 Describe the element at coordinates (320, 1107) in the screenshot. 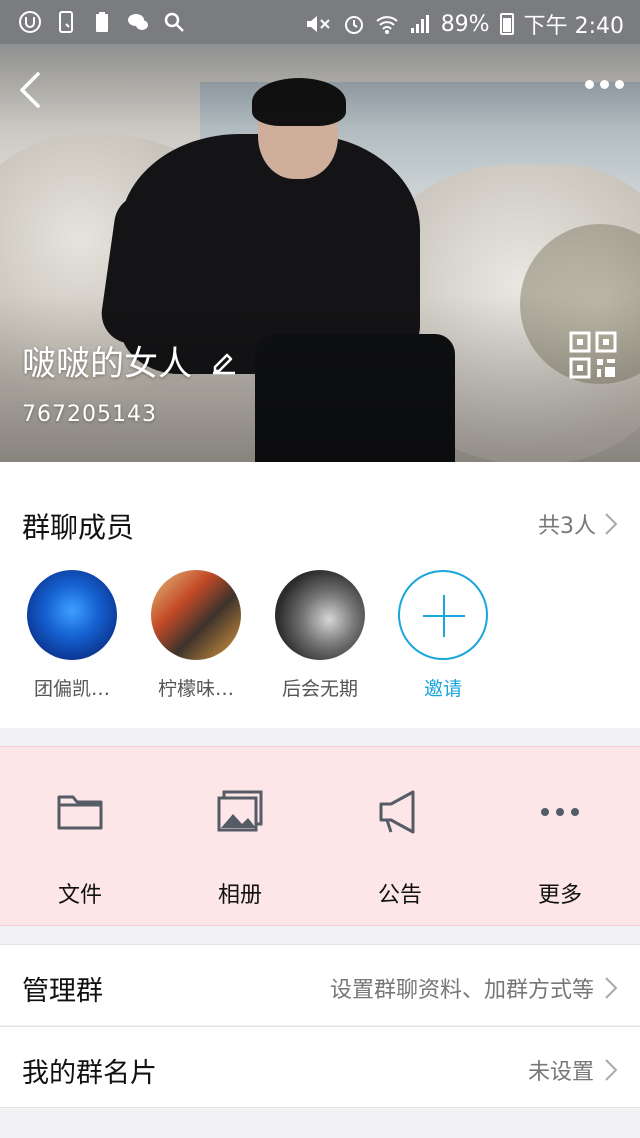

I see `divider` at that location.